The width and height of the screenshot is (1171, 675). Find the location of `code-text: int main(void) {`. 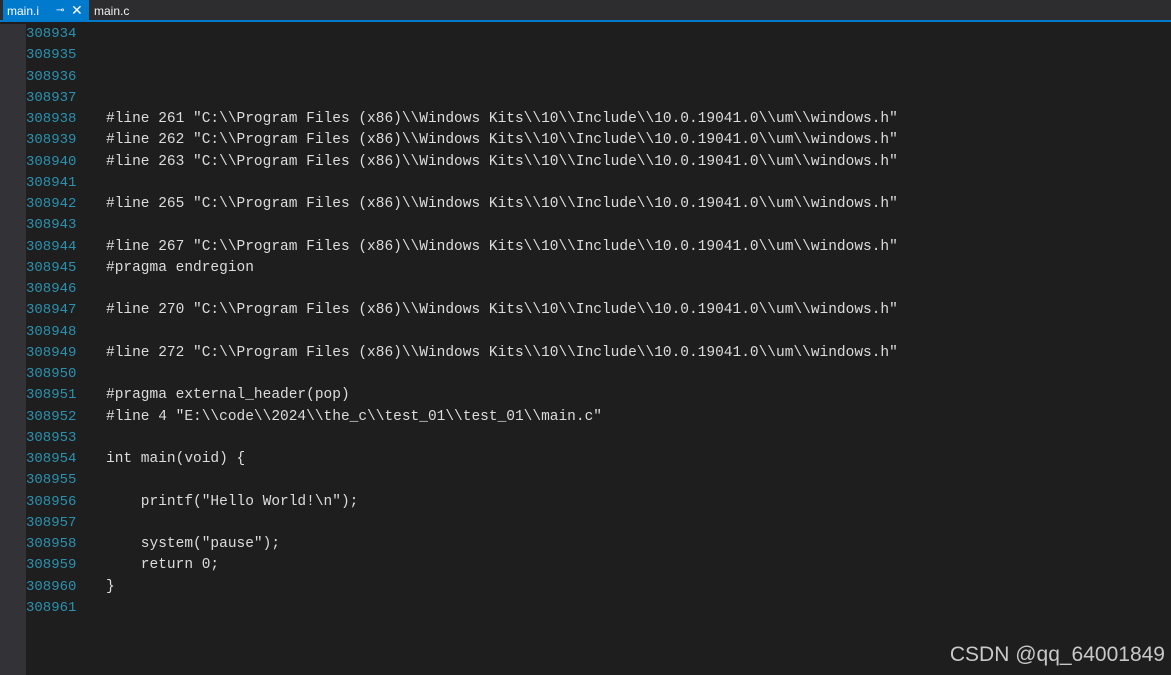

code-text: int main(void) { is located at coordinates (176, 459).